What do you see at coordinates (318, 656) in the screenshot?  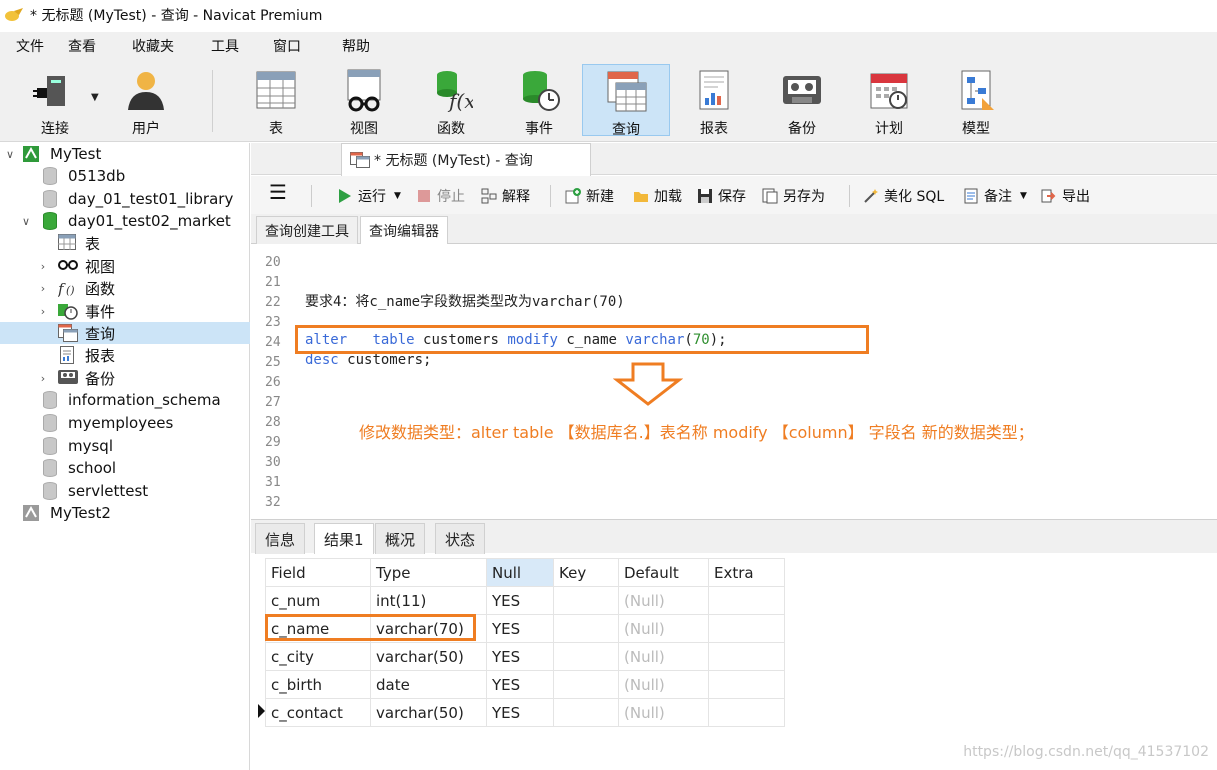 I see `grid-cell: c_city` at bounding box center [318, 656].